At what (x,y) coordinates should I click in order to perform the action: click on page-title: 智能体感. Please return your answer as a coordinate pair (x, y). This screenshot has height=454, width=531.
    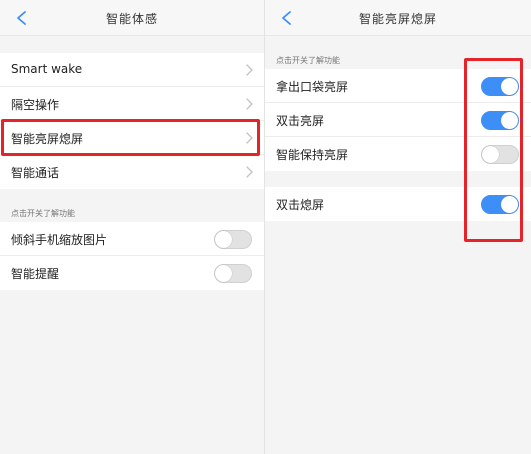
    Looking at the image, I should click on (131, 19).